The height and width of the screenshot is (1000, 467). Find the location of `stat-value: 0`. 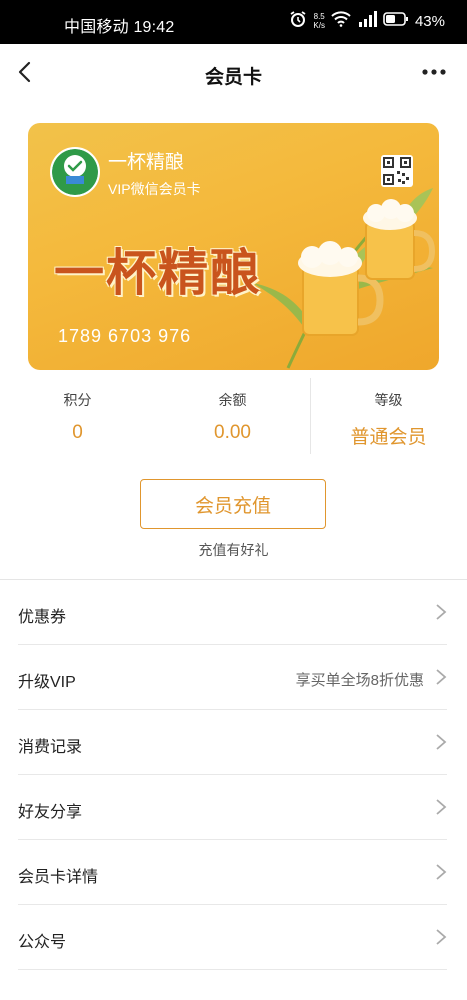

stat-value: 0 is located at coordinates (77, 432).